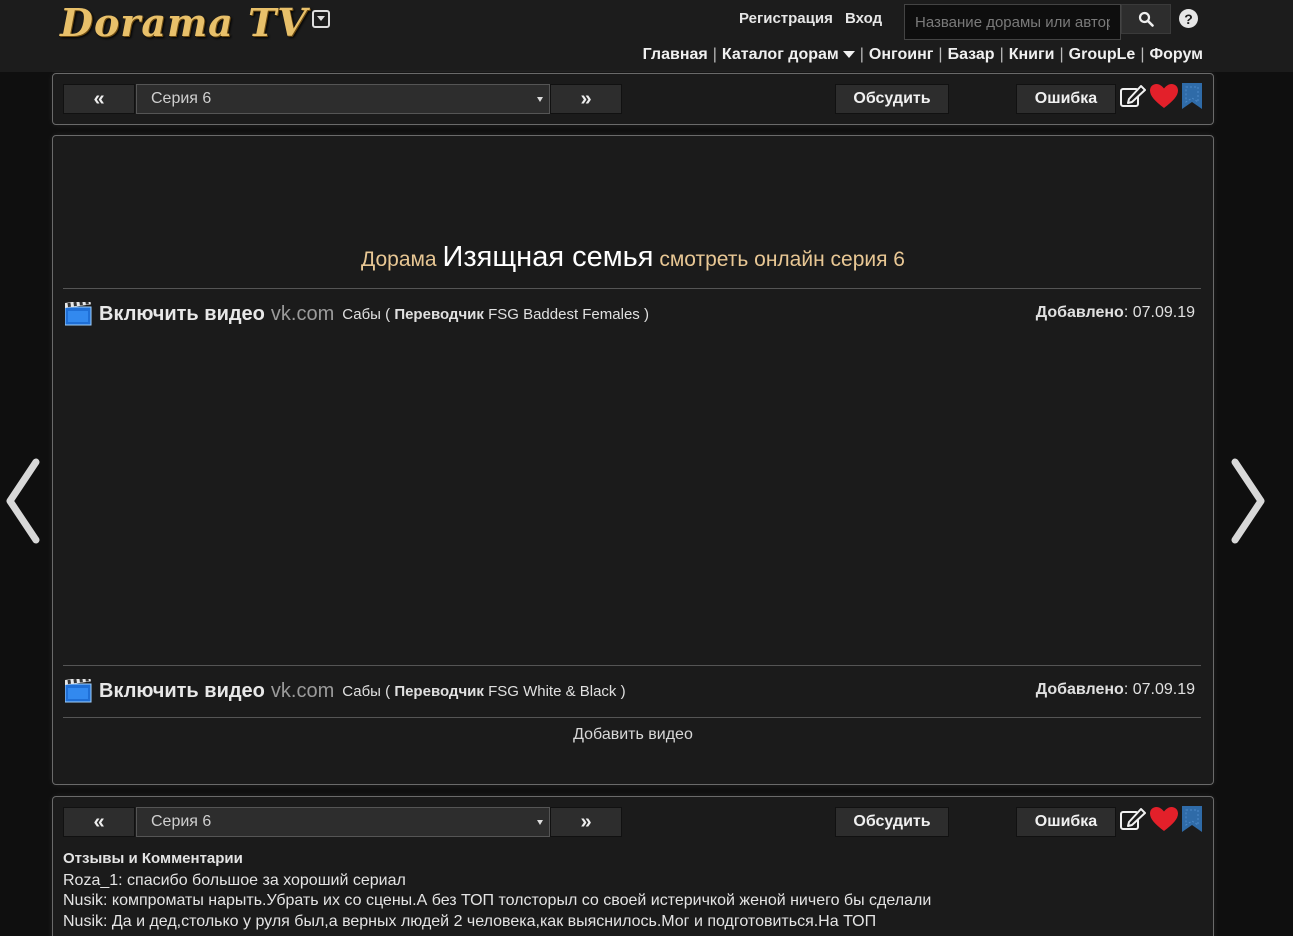  What do you see at coordinates (780, 54) in the screenshot?
I see `nav-item-catalog-label: Каталог дорам` at bounding box center [780, 54].